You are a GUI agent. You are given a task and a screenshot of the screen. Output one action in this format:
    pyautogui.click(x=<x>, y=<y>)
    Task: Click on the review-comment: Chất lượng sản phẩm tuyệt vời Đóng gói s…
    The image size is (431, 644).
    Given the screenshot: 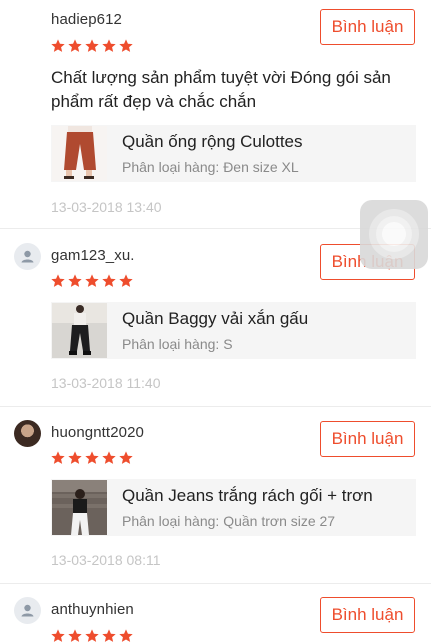 What is the action you would take?
    pyautogui.click(x=221, y=89)
    